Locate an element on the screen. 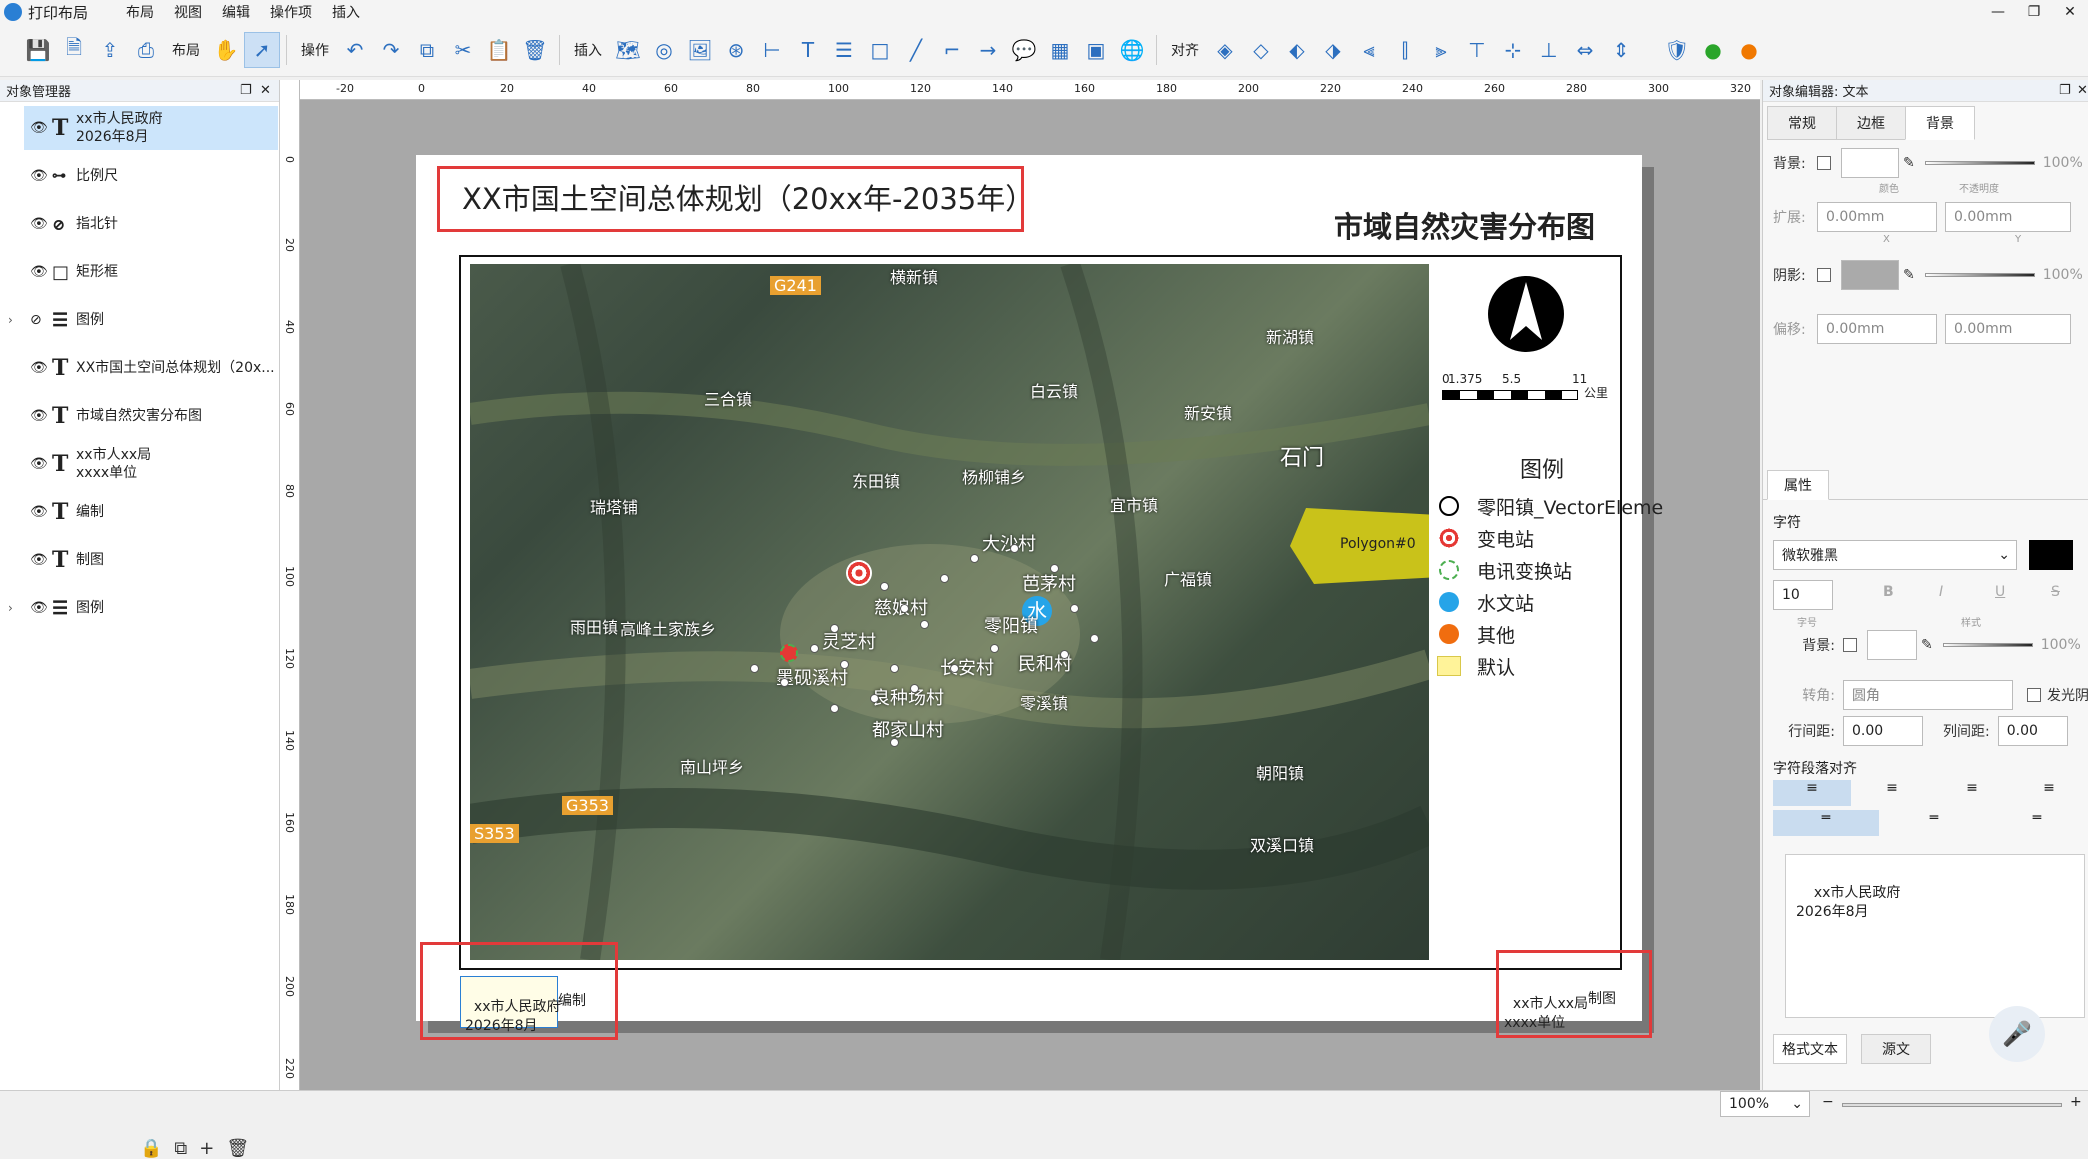  add-icon: + is located at coordinates (206, 1148).